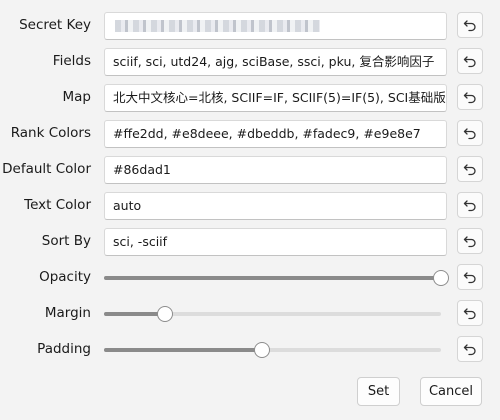  I want to click on set-button: Set, so click(378, 391).